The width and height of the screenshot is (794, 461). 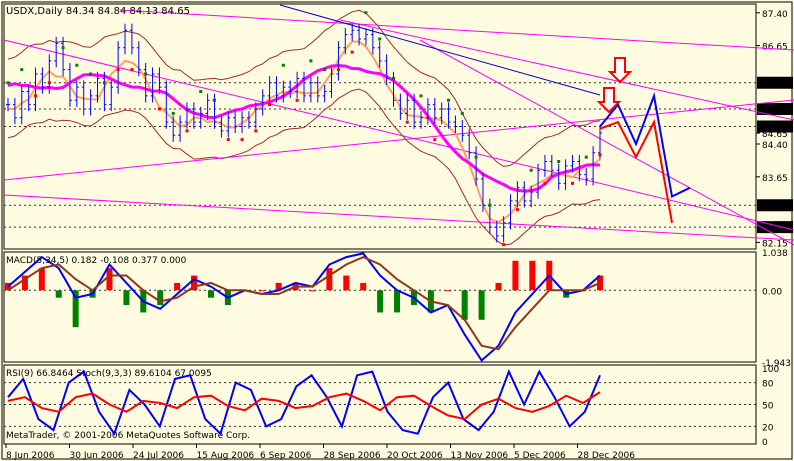 What do you see at coordinates (607, 456) in the screenshot?
I see `x-tick-label: 28 Dec 2006` at bounding box center [607, 456].